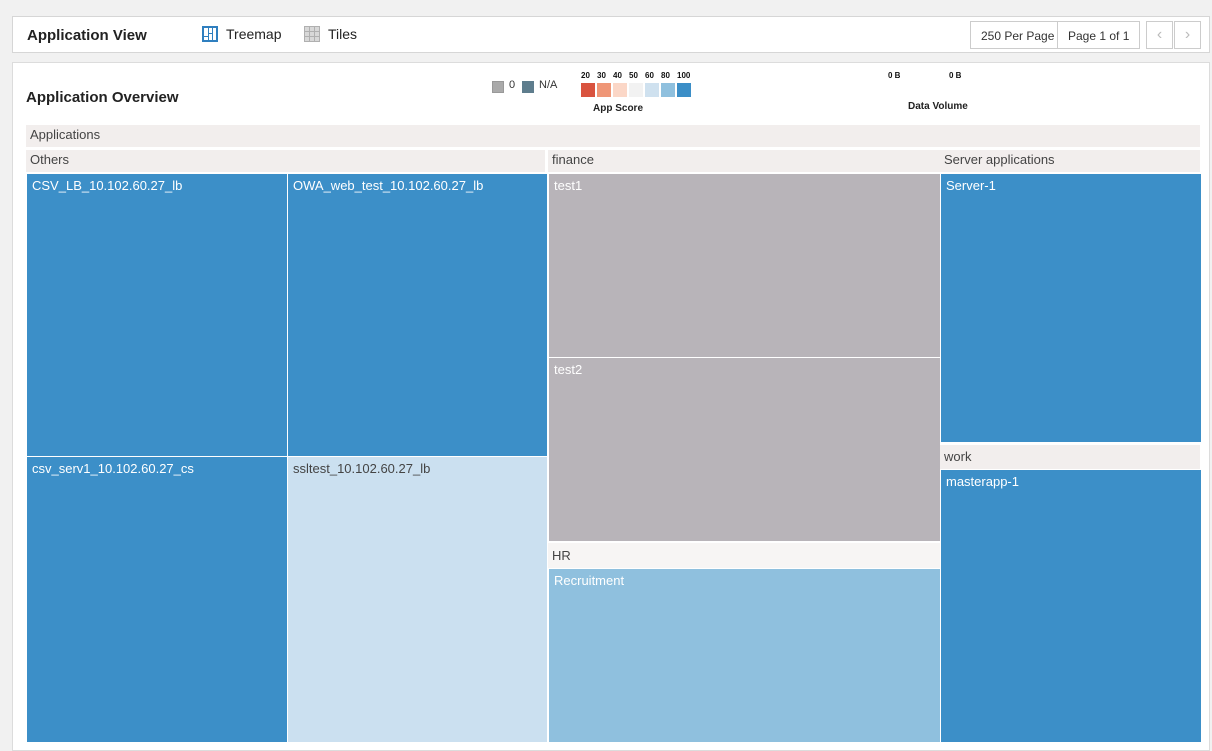 Image resolution: width=1212 pixels, height=751 pixels. Describe the element at coordinates (744, 449) in the screenshot. I see `app-cell-test2: test2` at that location.